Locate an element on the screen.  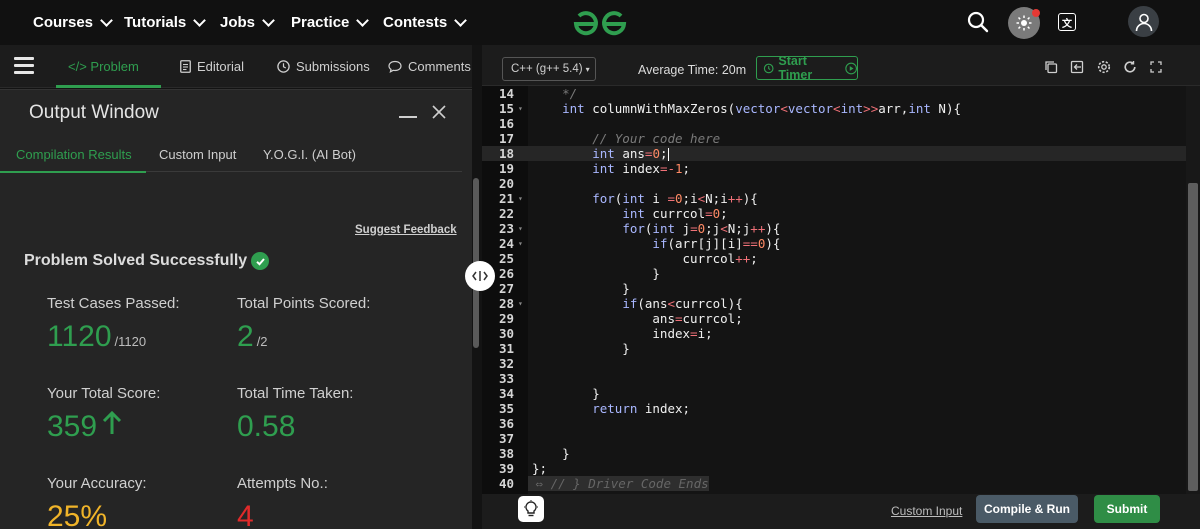
points-value: 2/2 is located at coordinates (252, 337).